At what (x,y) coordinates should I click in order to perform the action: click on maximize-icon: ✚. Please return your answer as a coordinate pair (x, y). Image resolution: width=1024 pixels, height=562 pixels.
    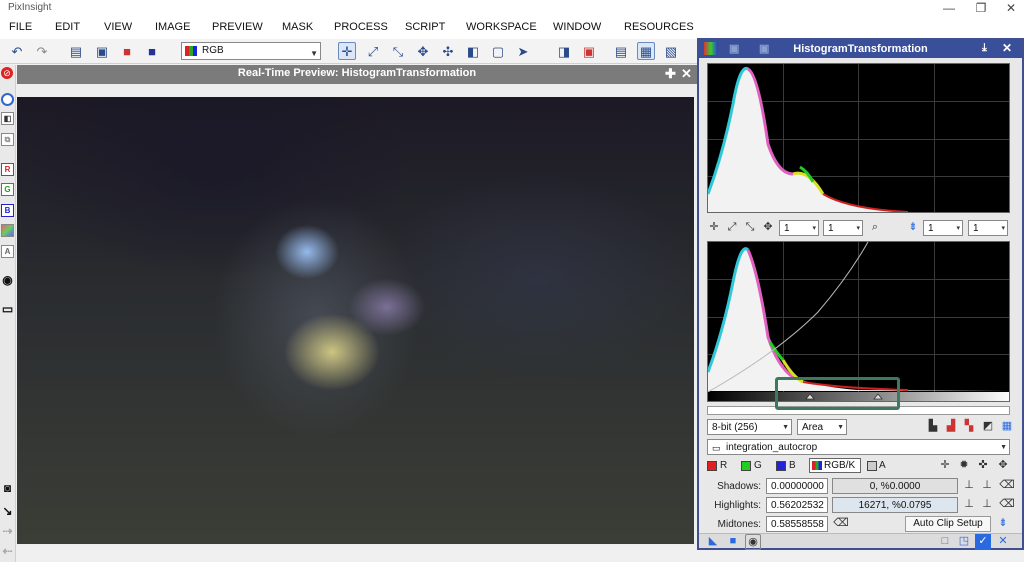
    Looking at the image, I should click on (670, 74).